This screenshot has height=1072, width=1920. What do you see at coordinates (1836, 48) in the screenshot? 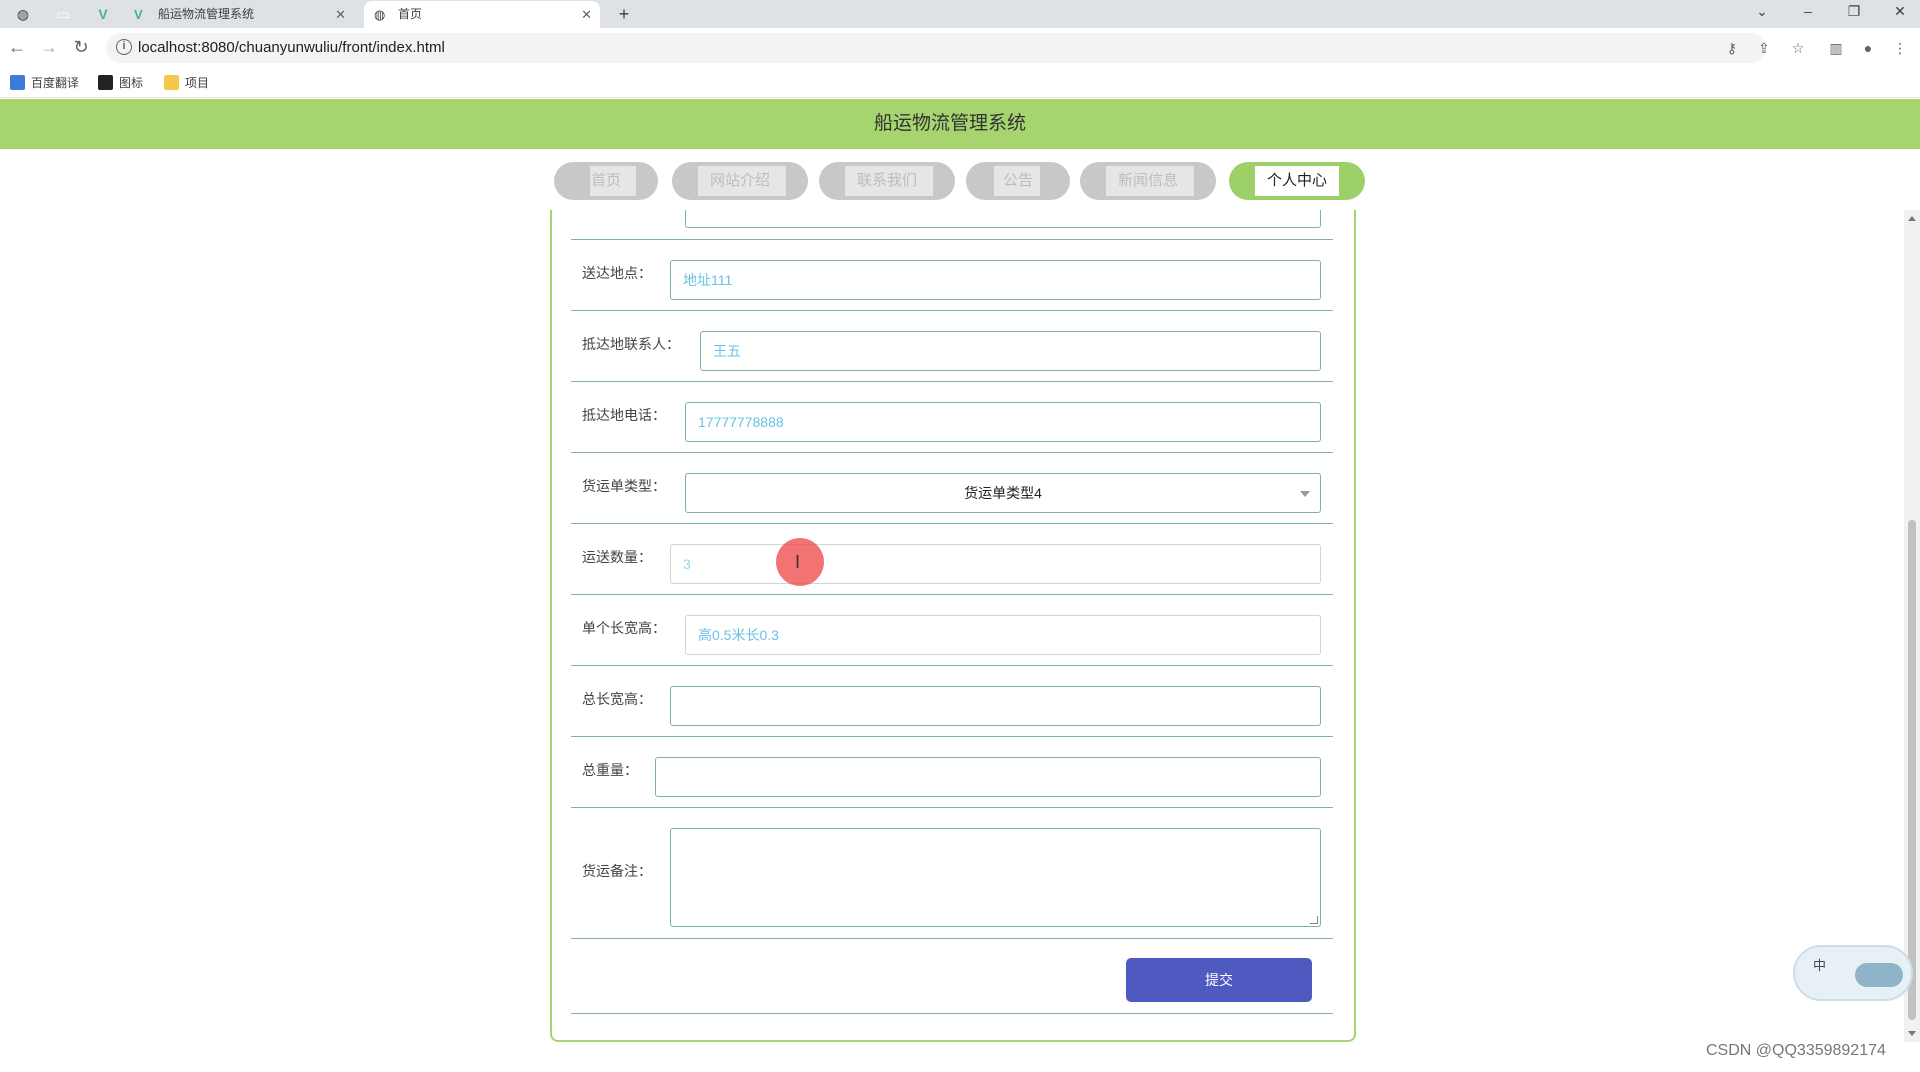
I see `side-panel-icon: ▥` at bounding box center [1836, 48].